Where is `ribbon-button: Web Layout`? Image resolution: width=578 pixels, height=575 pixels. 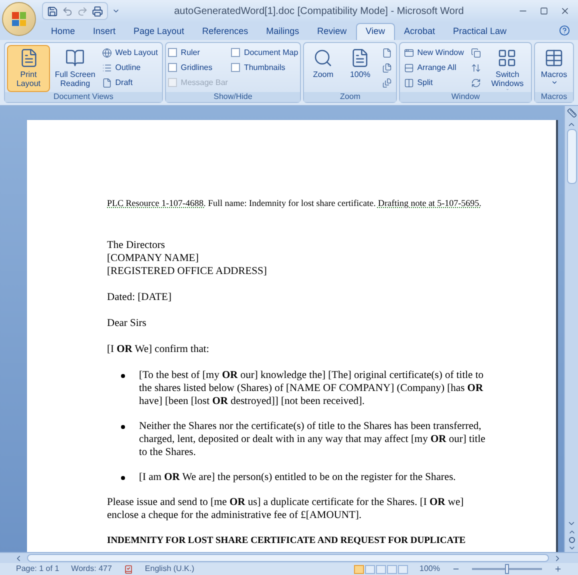 ribbon-button: Web Layout is located at coordinates (130, 52).